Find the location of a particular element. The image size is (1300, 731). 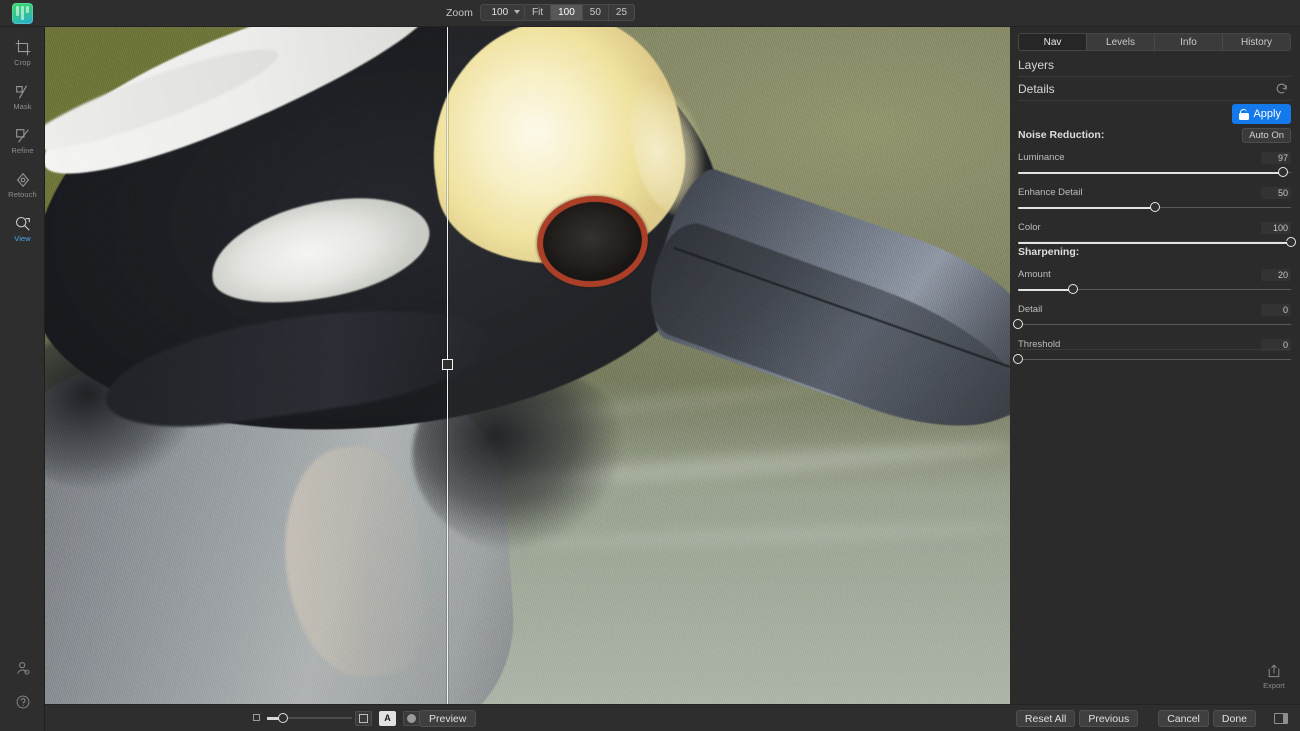

previous-button: Previous is located at coordinates (1109, 718).